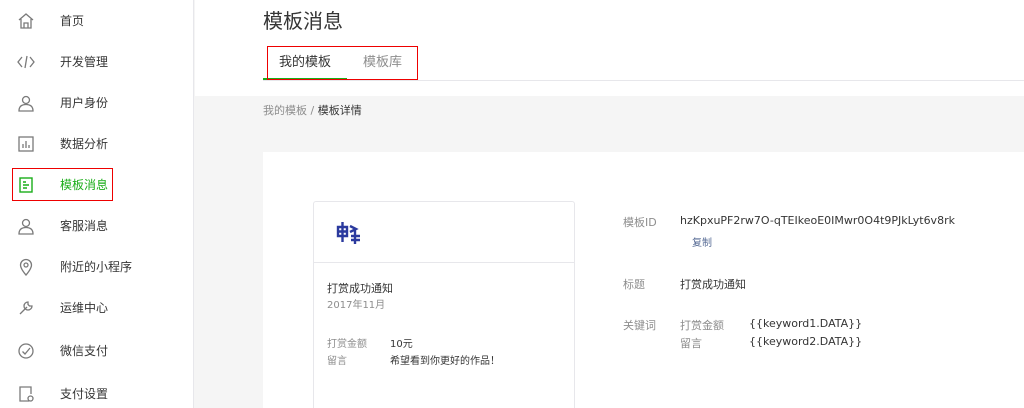 The height and width of the screenshot is (408, 1024). I want to click on sidebar-item-label: 支付设置, so click(84, 394).